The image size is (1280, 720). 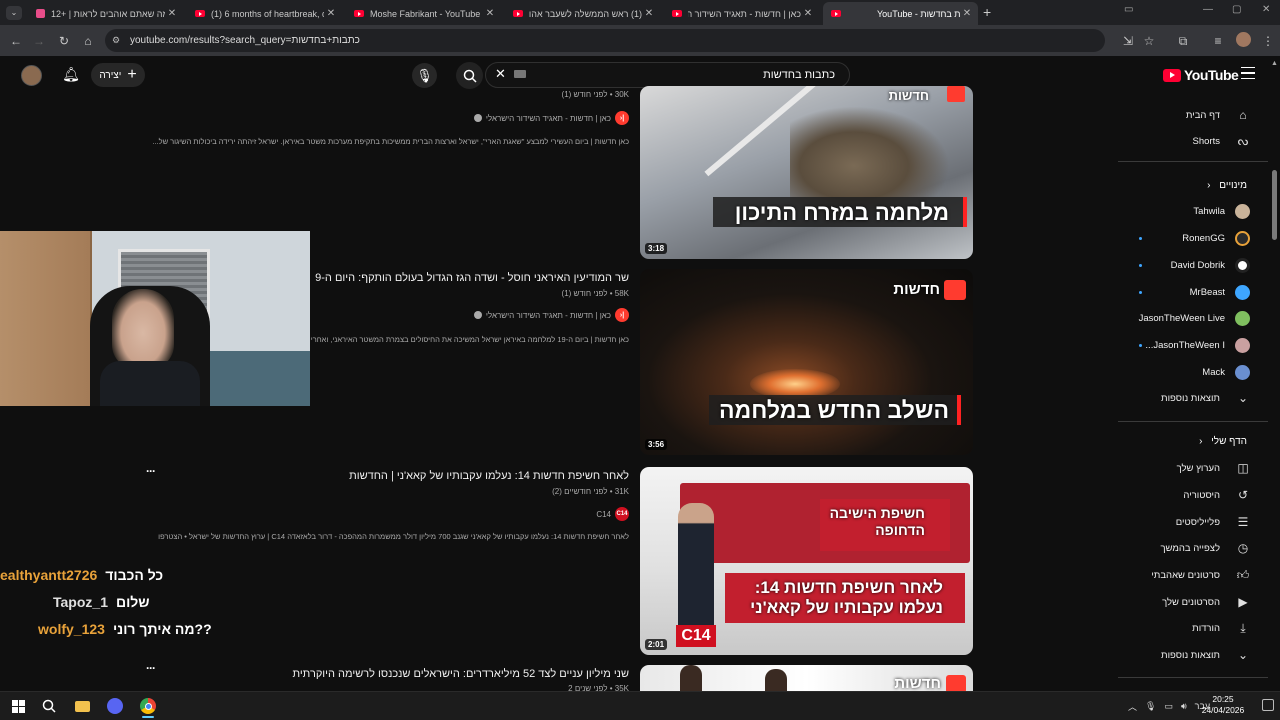 What do you see at coordinates (1266, 9) in the screenshot?
I see `close-window-icon: ✕` at bounding box center [1266, 9].